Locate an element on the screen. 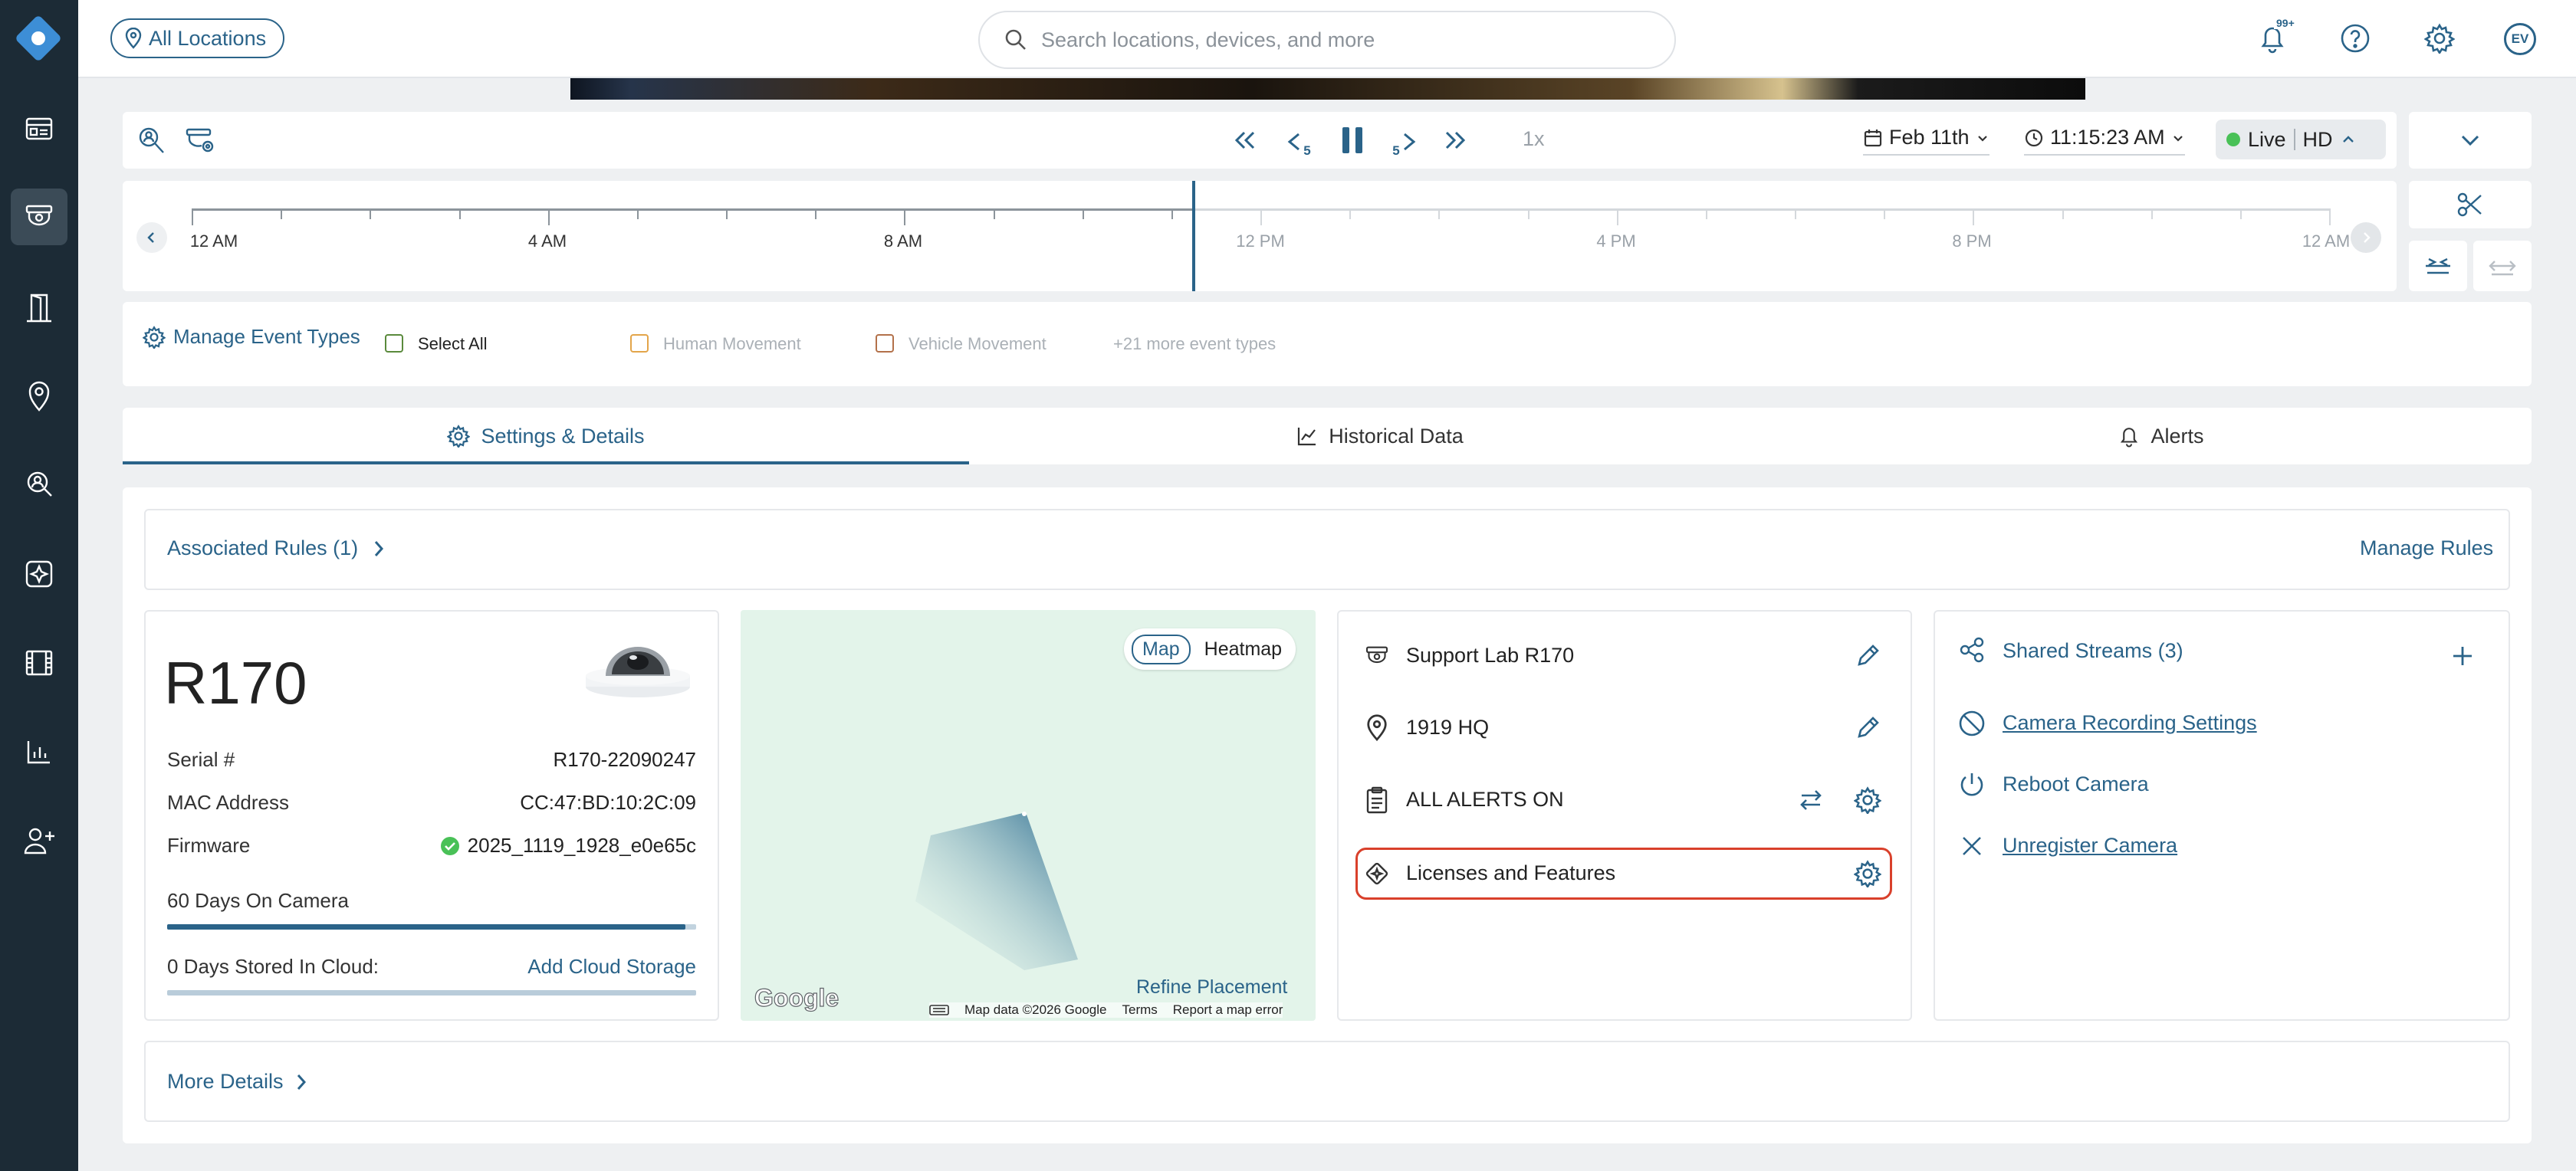  mac-label: MAC Address is located at coordinates (228, 802).